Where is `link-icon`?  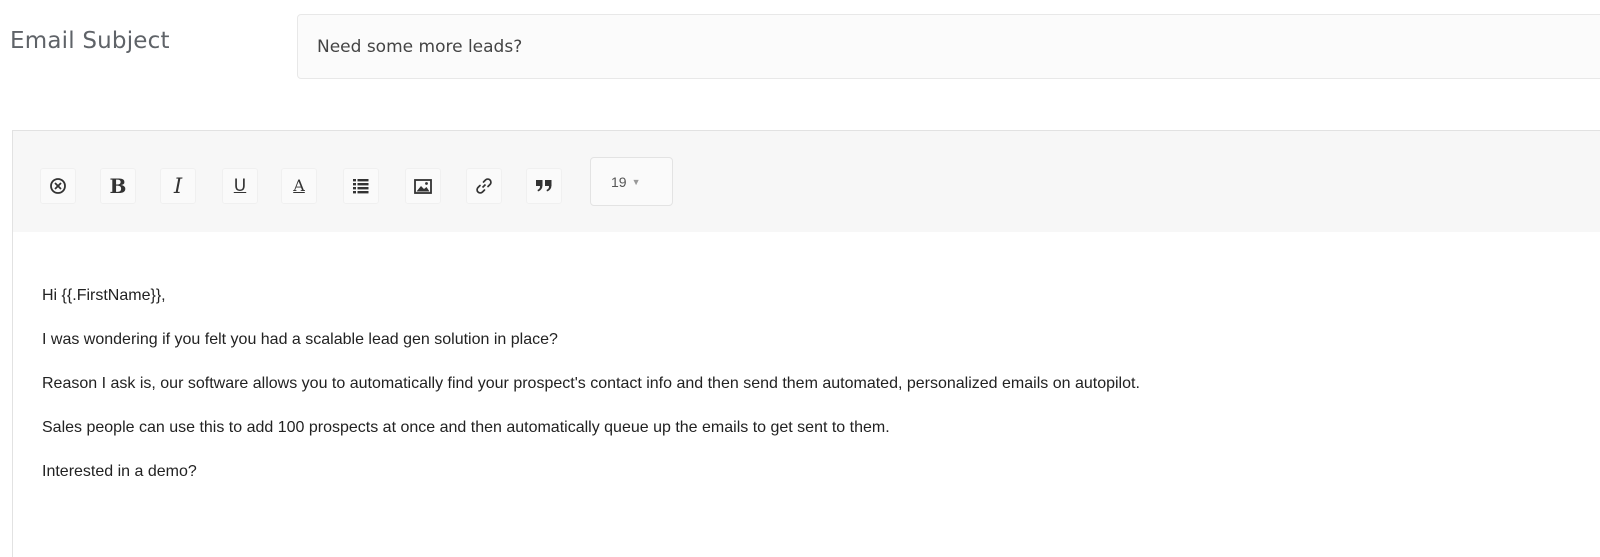 link-icon is located at coordinates (484, 186).